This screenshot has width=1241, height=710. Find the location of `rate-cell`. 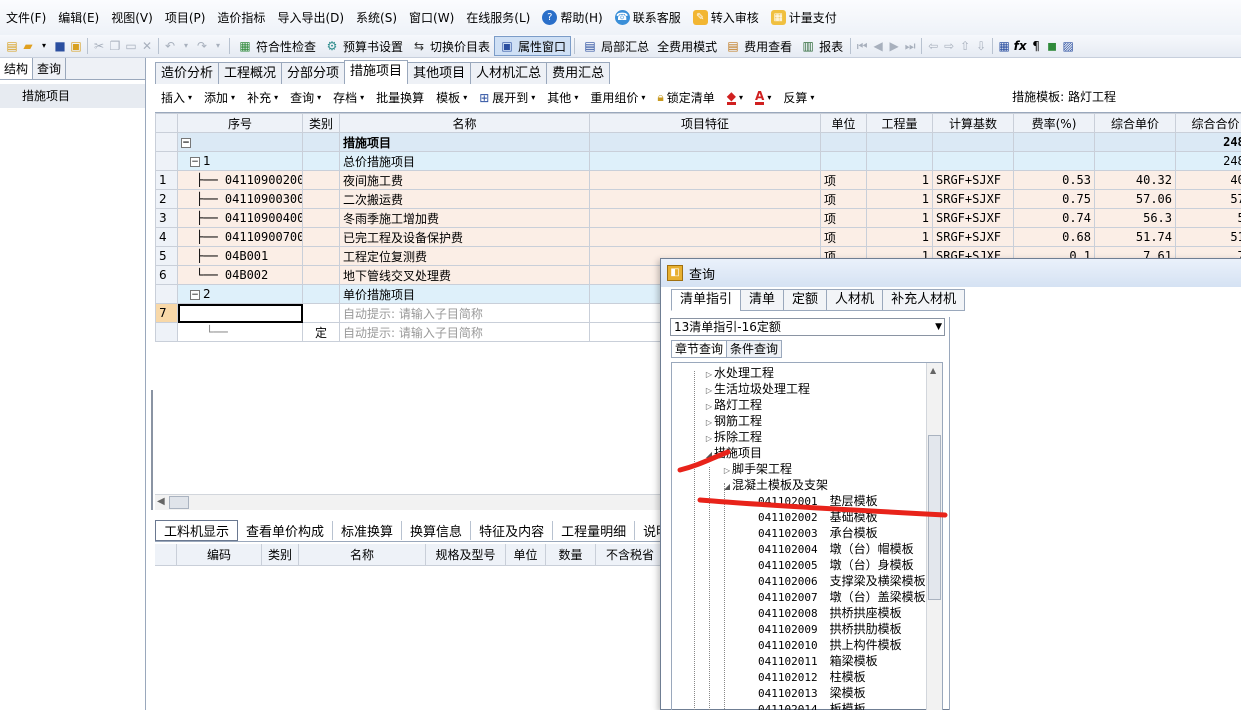

rate-cell is located at coordinates (1054, 161).